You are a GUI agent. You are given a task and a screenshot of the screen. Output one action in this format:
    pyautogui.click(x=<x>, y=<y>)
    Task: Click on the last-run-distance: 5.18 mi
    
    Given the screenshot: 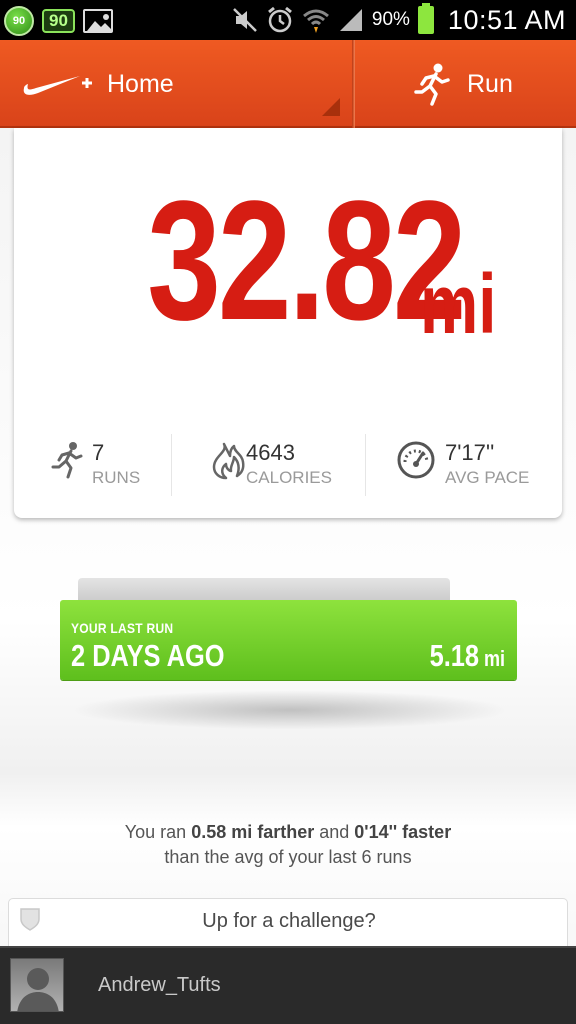 What is the action you would take?
    pyautogui.click(x=467, y=656)
    